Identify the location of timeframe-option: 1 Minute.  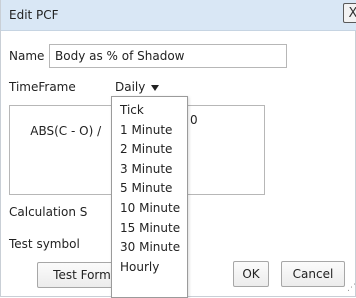
(149, 131).